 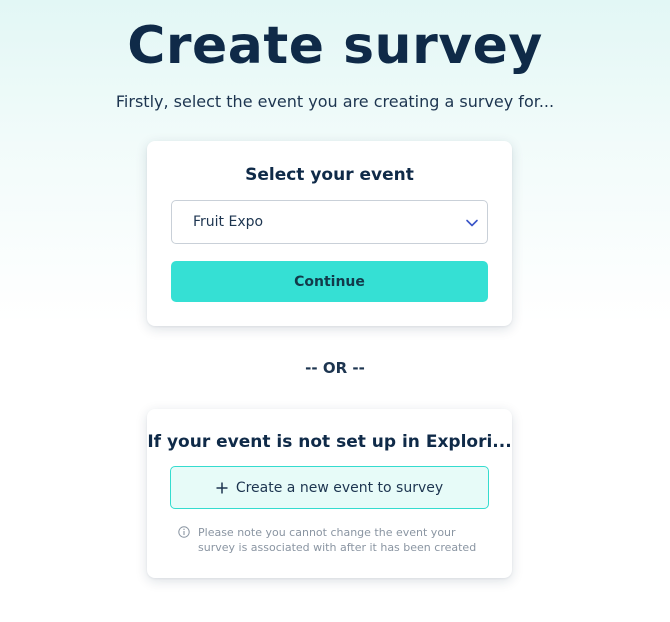 I want to click on event-select: Fruit Expo, so click(x=329, y=222).